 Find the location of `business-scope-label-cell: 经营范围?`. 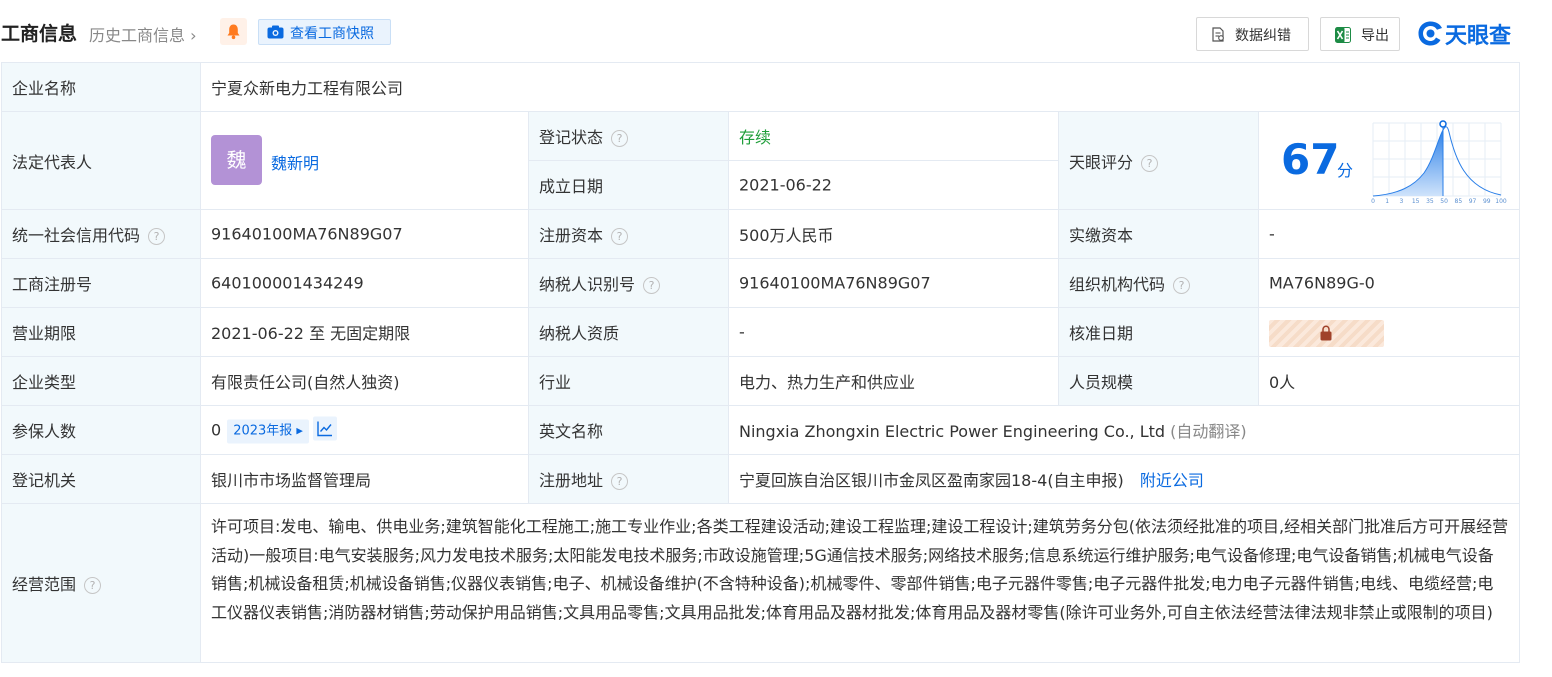

business-scope-label-cell: 经营范围? is located at coordinates (101, 583).